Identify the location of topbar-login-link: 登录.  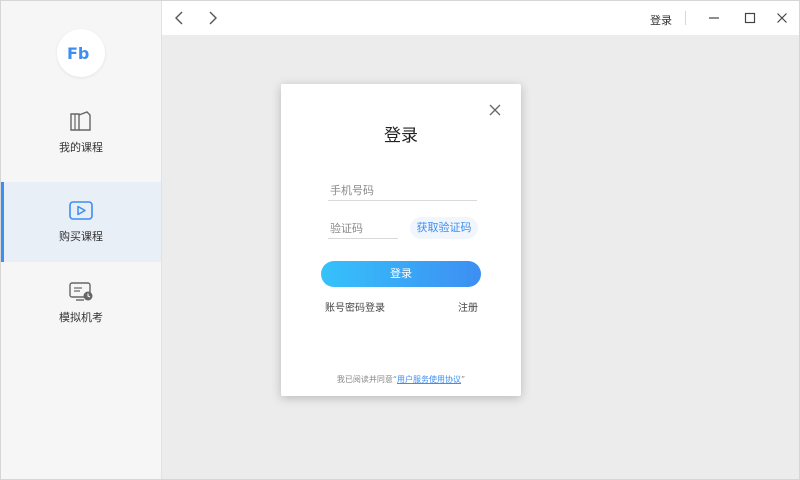
(661, 20).